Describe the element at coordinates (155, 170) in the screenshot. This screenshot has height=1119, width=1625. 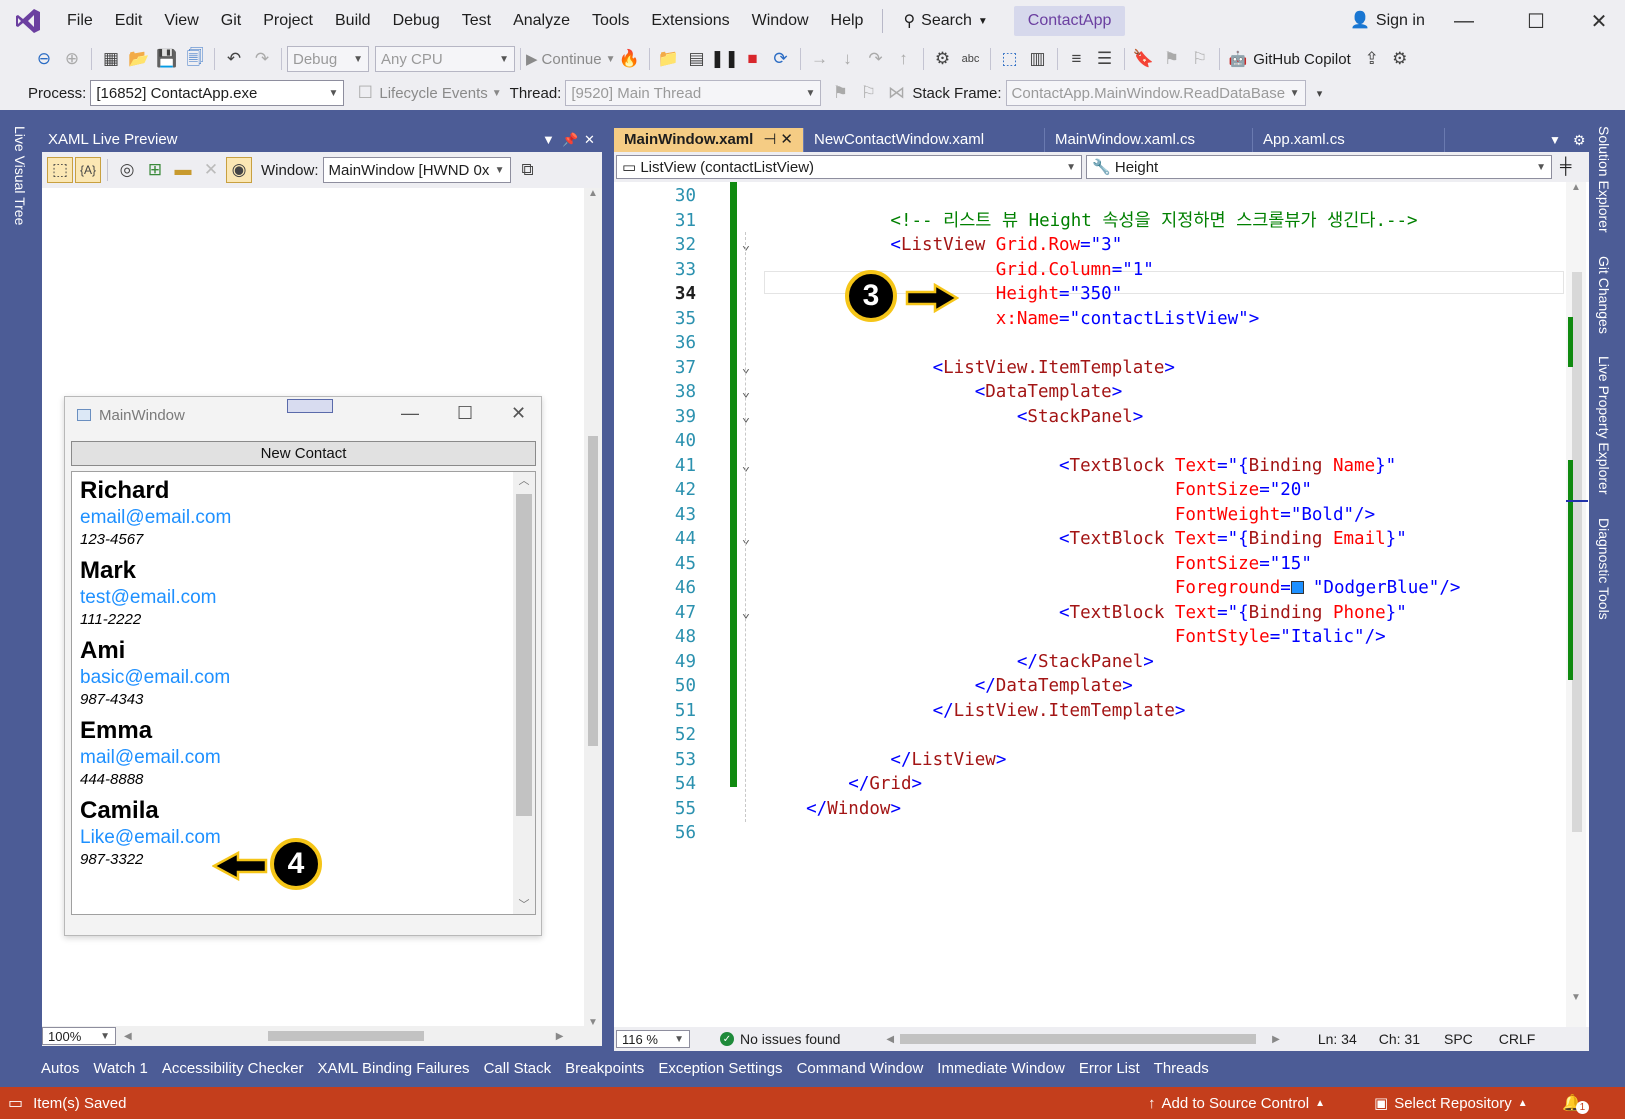
I see `binding-icon: ⊞` at that location.